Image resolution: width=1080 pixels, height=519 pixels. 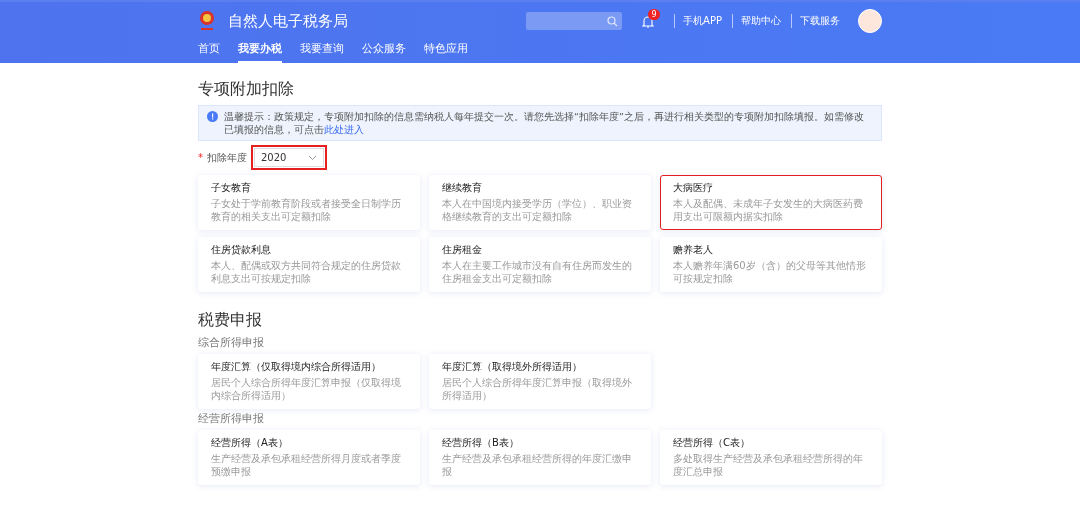 I want to click on required-mark: *, so click(x=200, y=157).